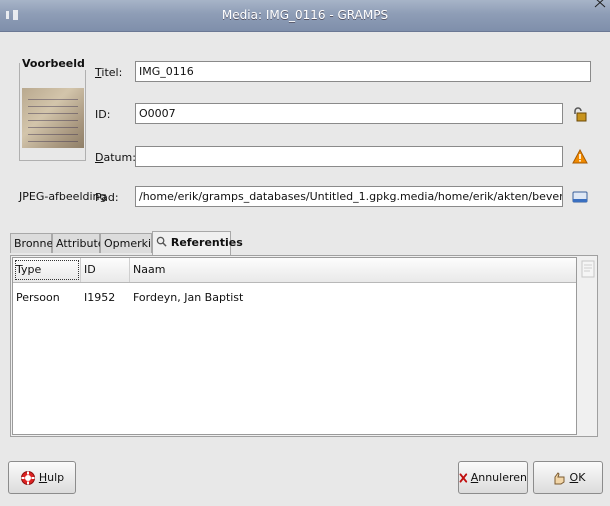 The height and width of the screenshot is (506, 610). I want to click on date-label: Datum:, so click(115, 157).